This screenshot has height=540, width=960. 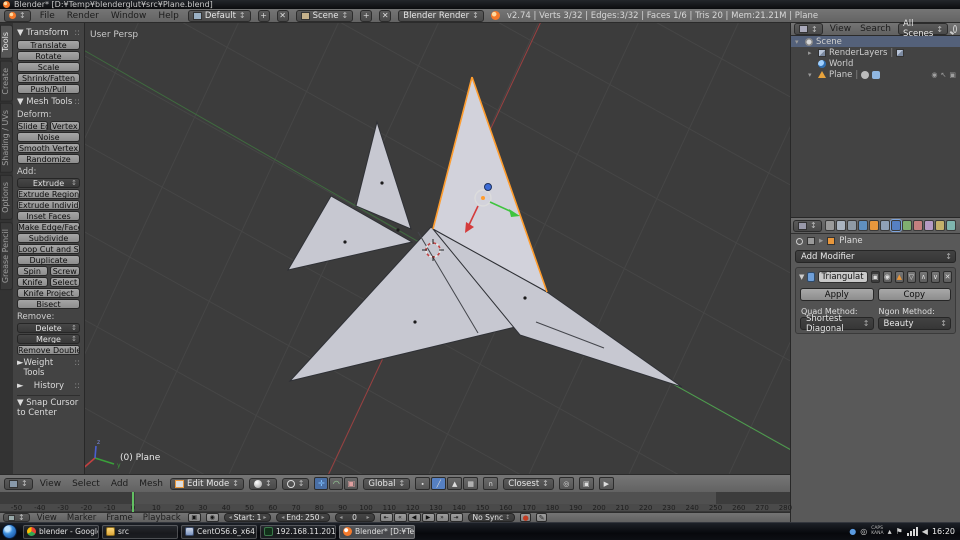 I want to click on timeline-menu-playback: Playback, so click(x=162, y=518).